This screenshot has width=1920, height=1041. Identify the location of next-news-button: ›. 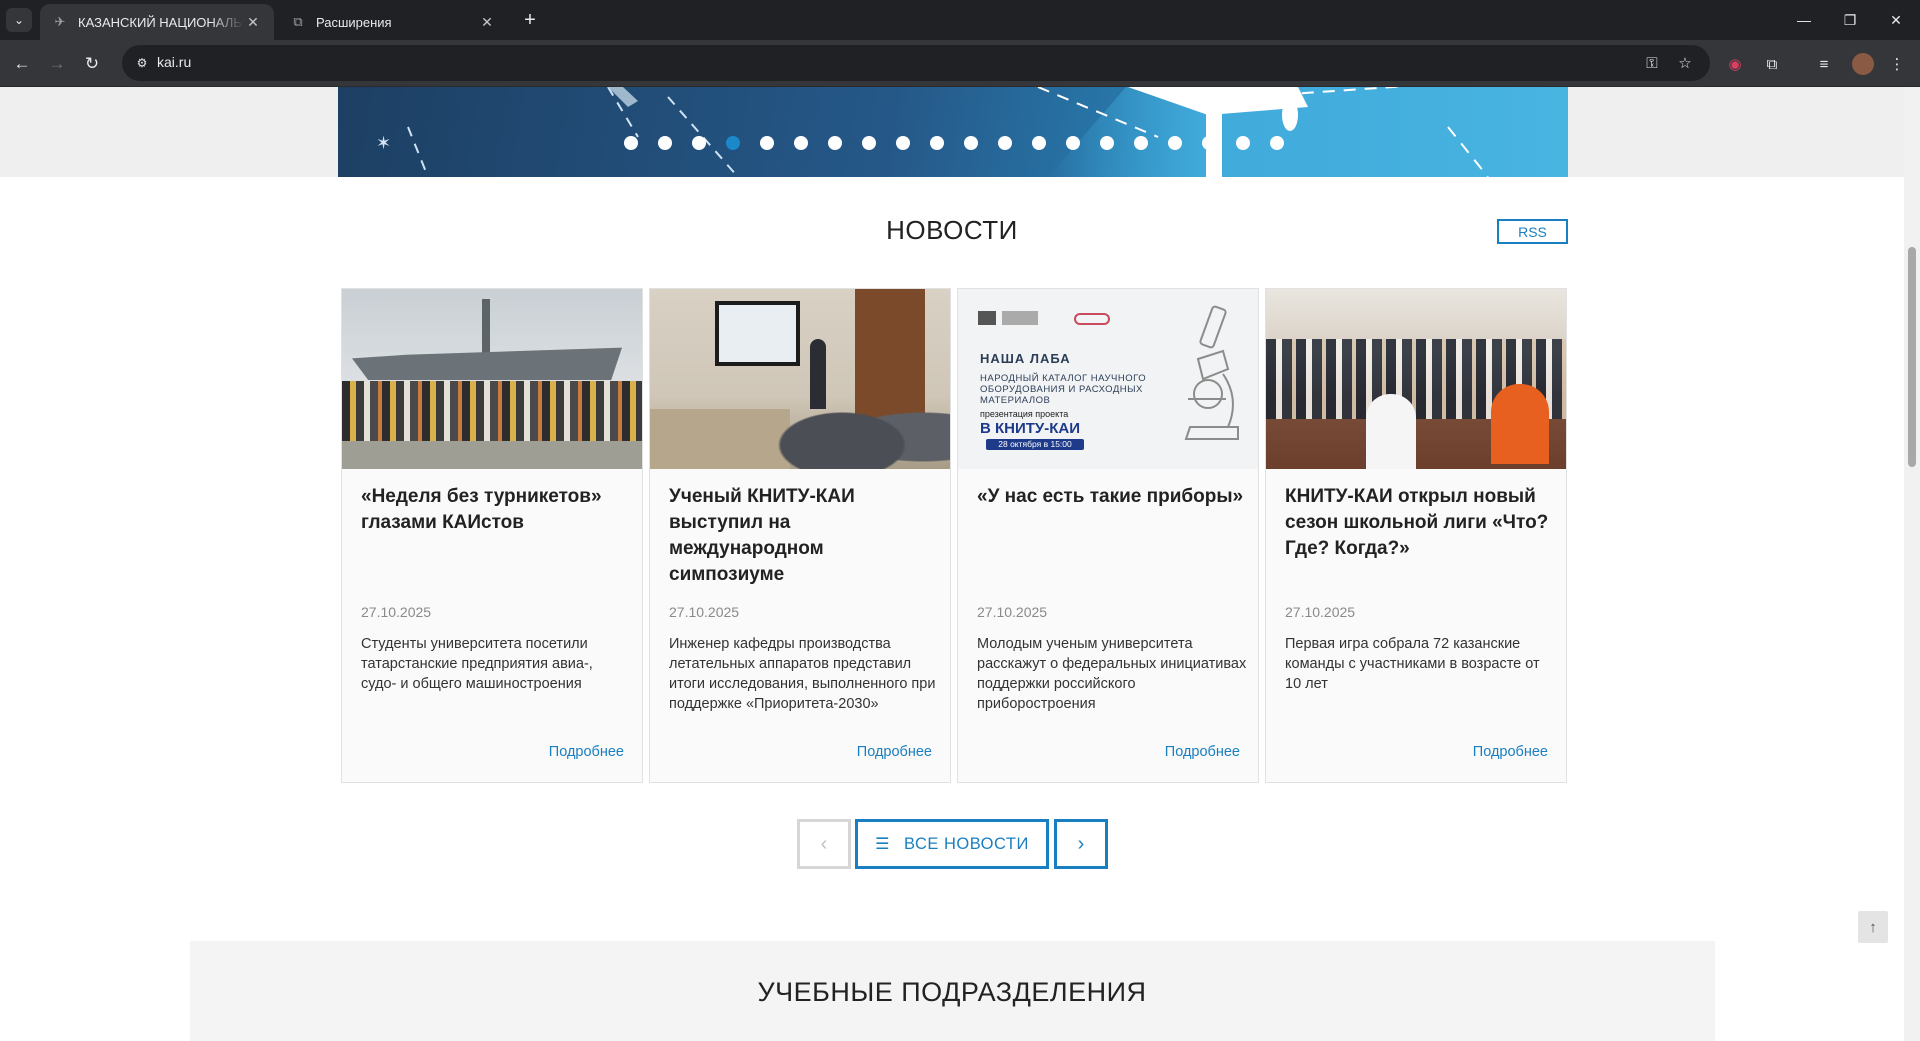
(1081, 844).